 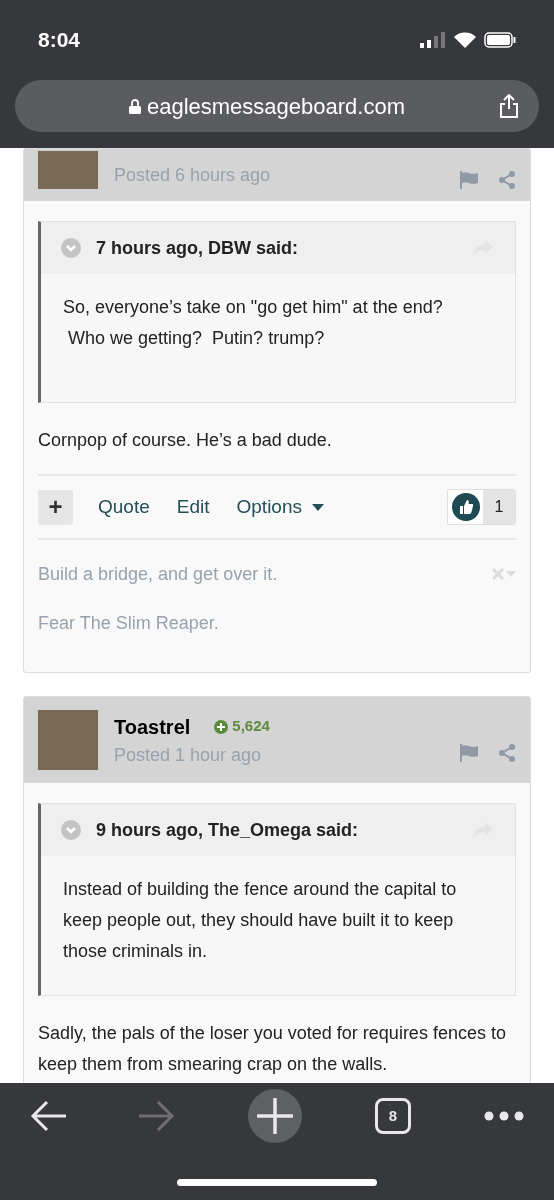 What do you see at coordinates (465, 507) in the screenshot?
I see `thumbs-up-icon` at bounding box center [465, 507].